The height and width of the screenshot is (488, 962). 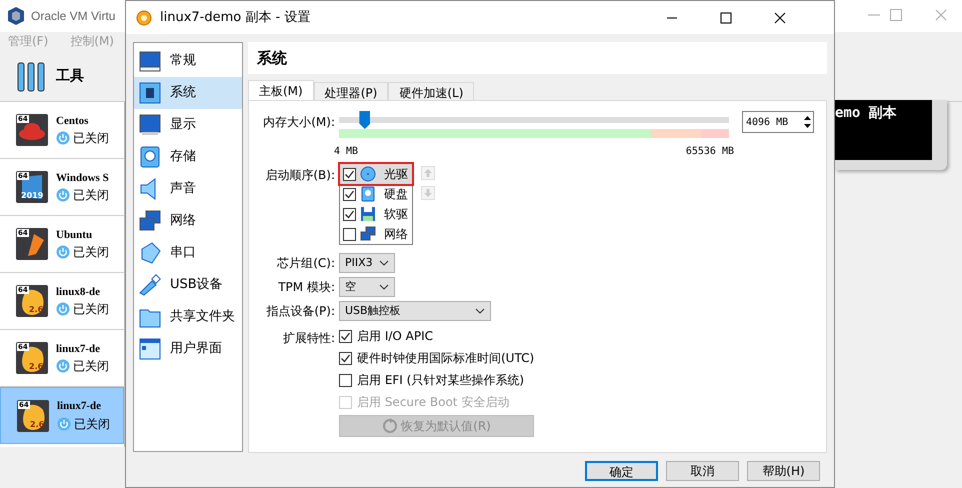 What do you see at coordinates (188, 189) in the screenshot?
I see `nav-item: 声音` at bounding box center [188, 189].